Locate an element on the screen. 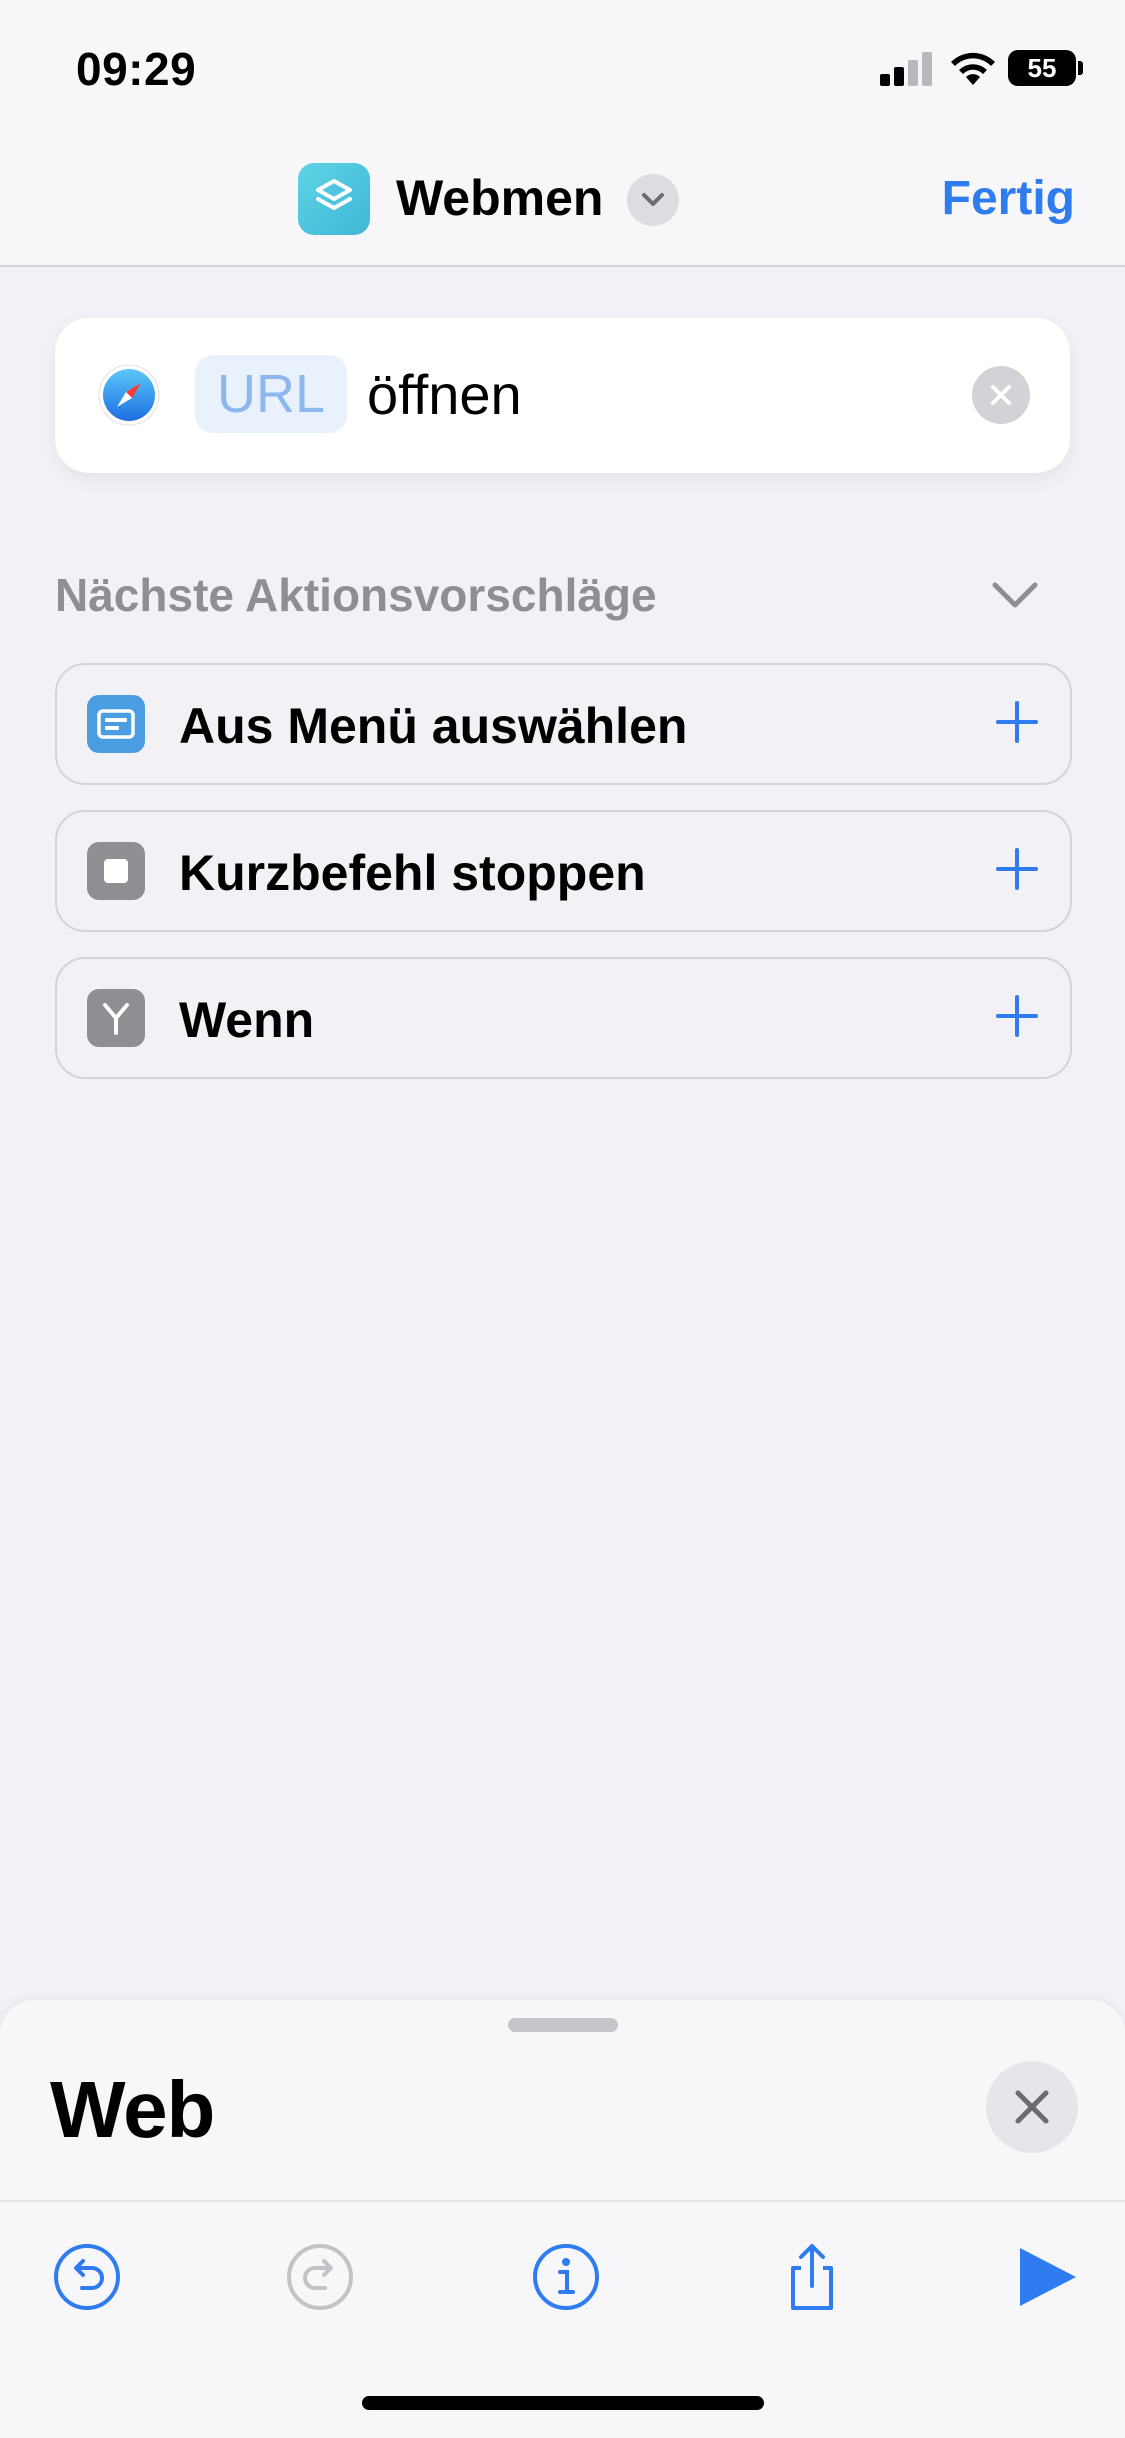 The height and width of the screenshot is (2438, 1125). suggestion-label: Aus Menü auswählen is located at coordinates (433, 726).